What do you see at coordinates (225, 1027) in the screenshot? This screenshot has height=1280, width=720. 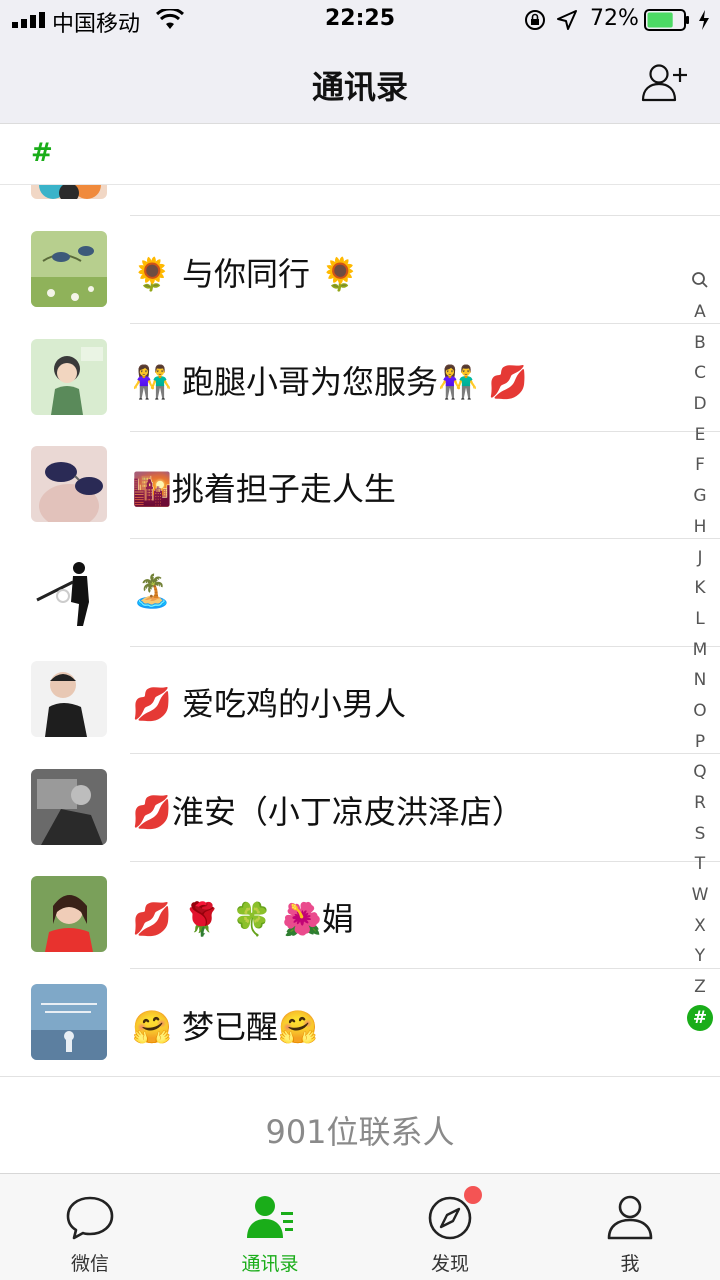 I see `contact-name: 🤗 梦已醒🤗` at bounding box center [225, 1027].